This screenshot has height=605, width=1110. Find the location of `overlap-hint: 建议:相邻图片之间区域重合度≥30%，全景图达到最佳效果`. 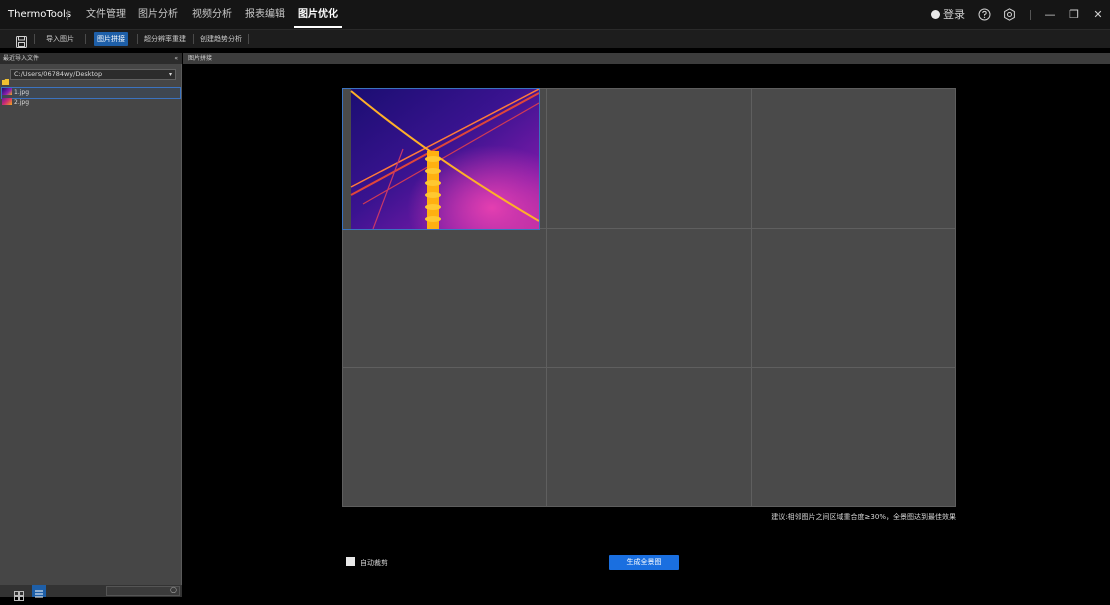

overlap-hint: 建议:相邻图片之间区域重合度≥30%，全景图达到最佳效果 is located at coordinates (863, 517).